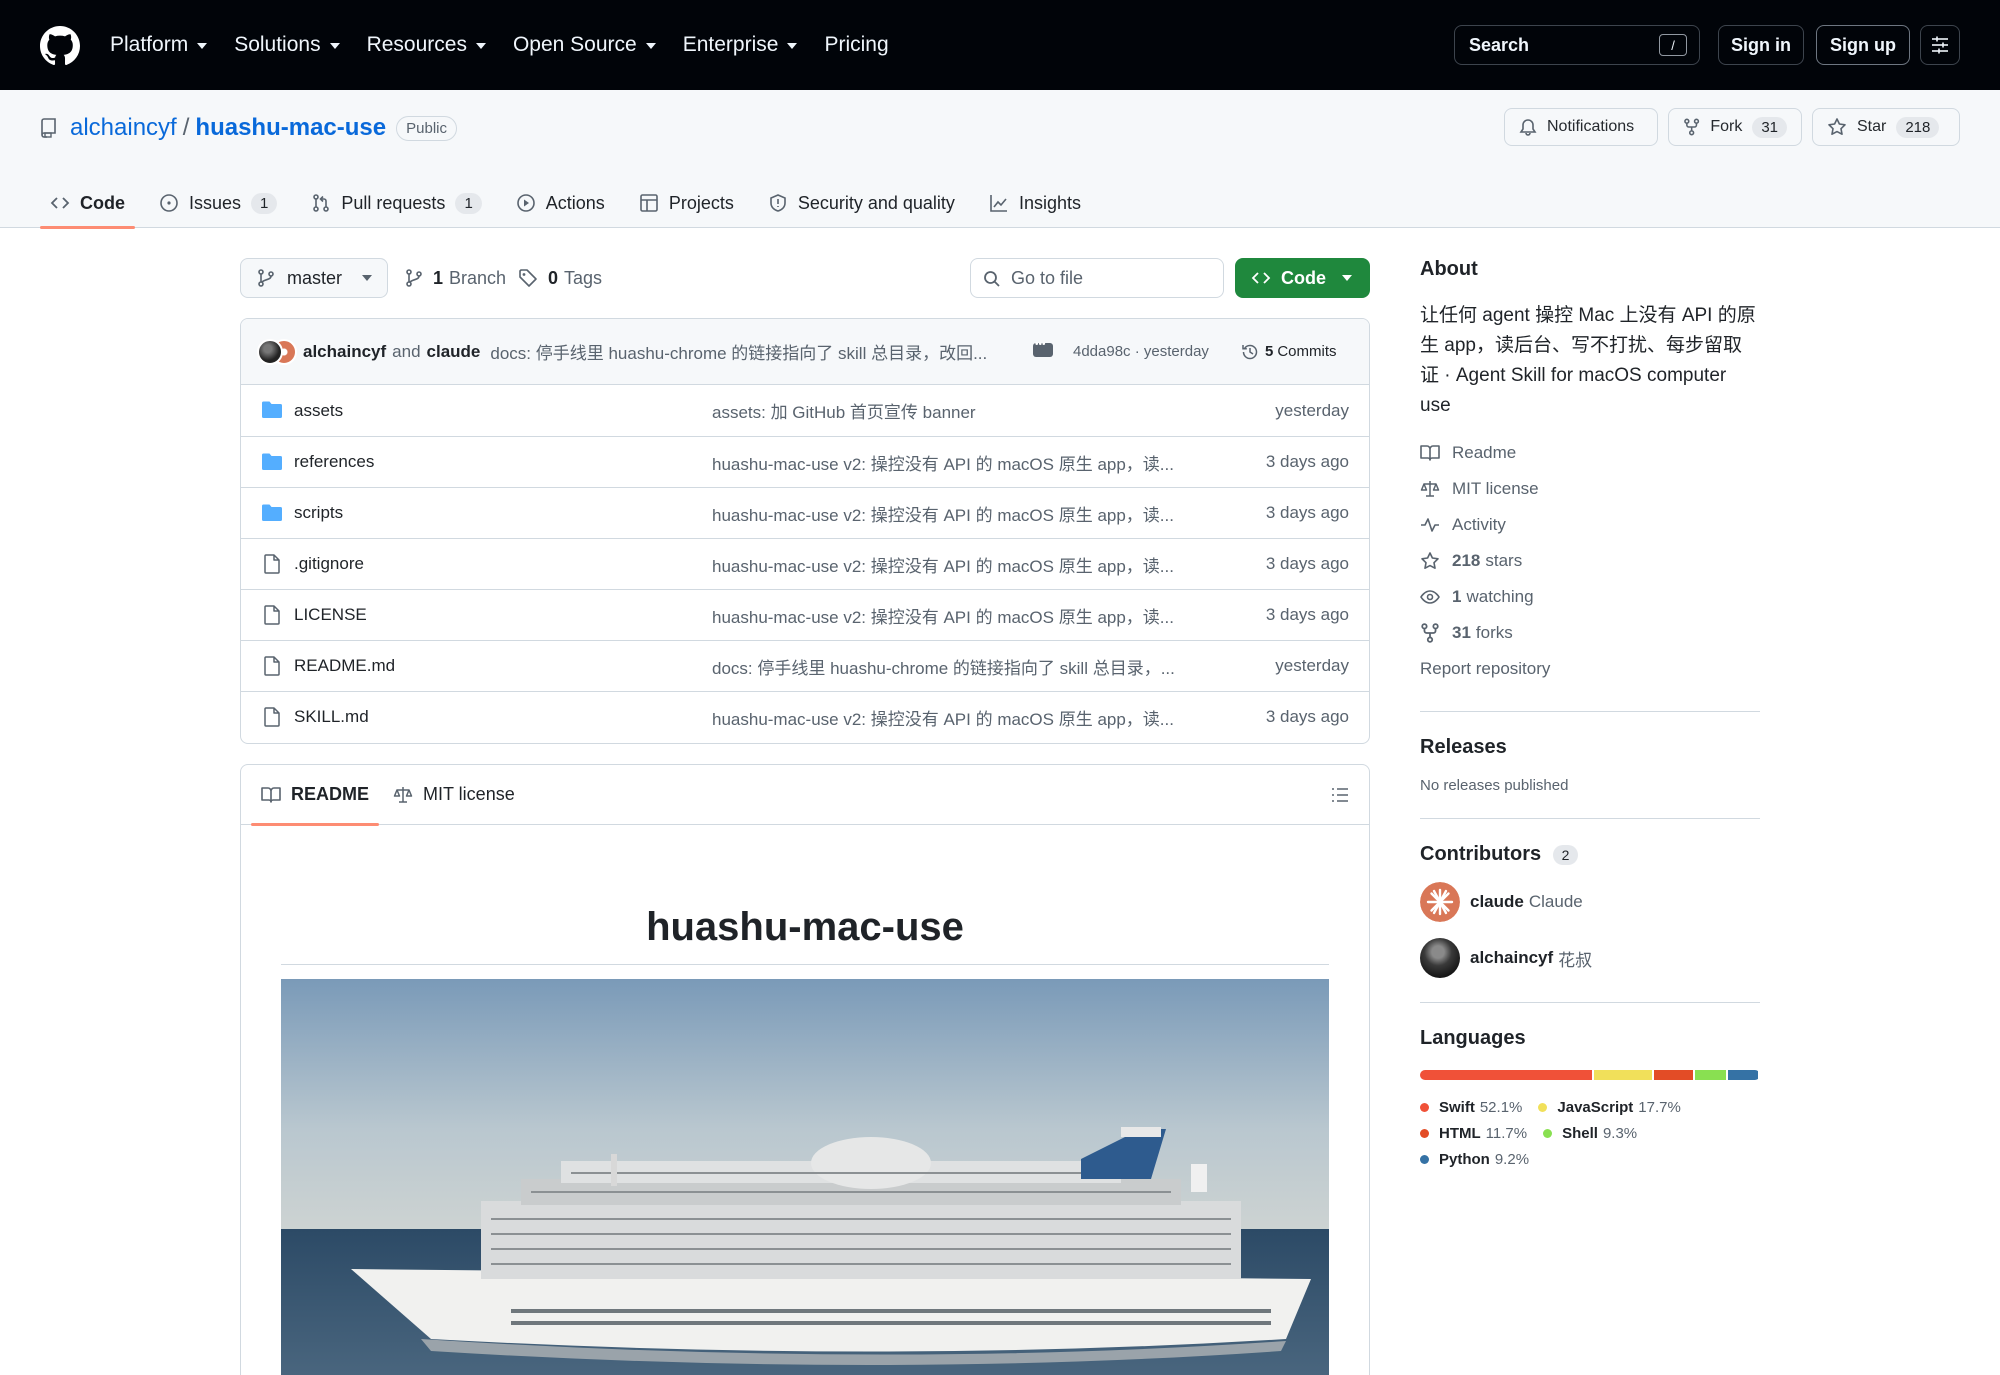 The image size is (2000, 1375). Describe the element at coordinates (396, 203) in the screenshot. I see `tab-pull-requests: Pull requests 1` at that location.